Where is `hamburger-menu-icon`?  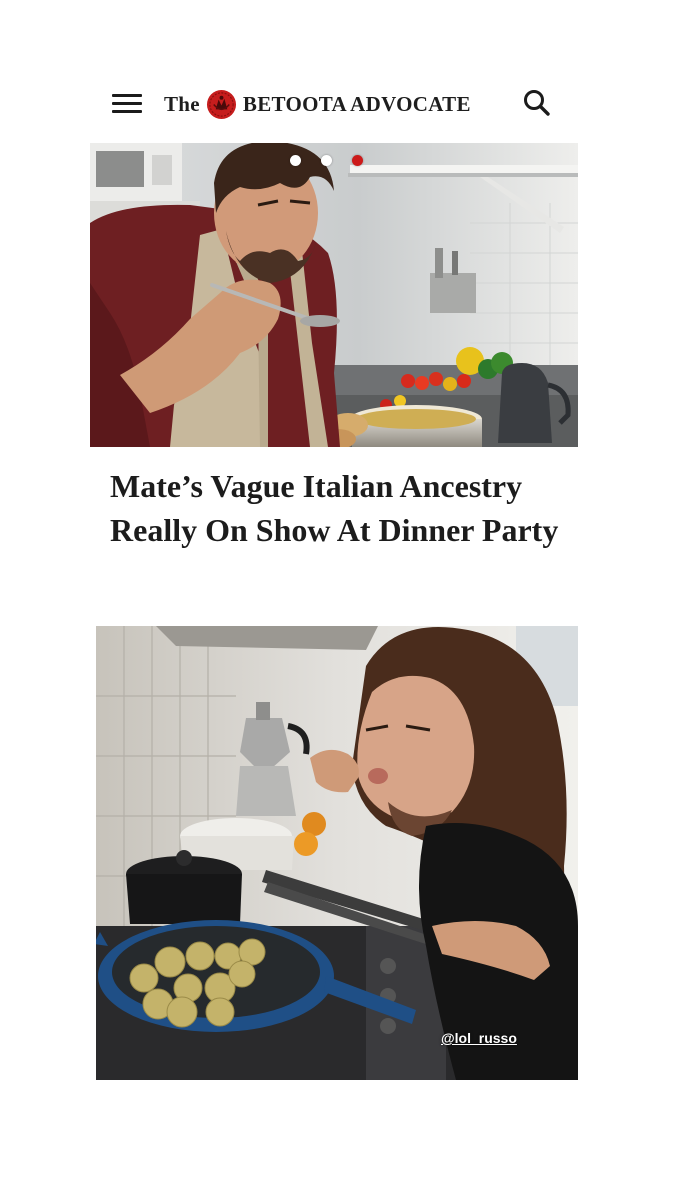
hamburger-menu-icon is located at coordinates (128, 104).